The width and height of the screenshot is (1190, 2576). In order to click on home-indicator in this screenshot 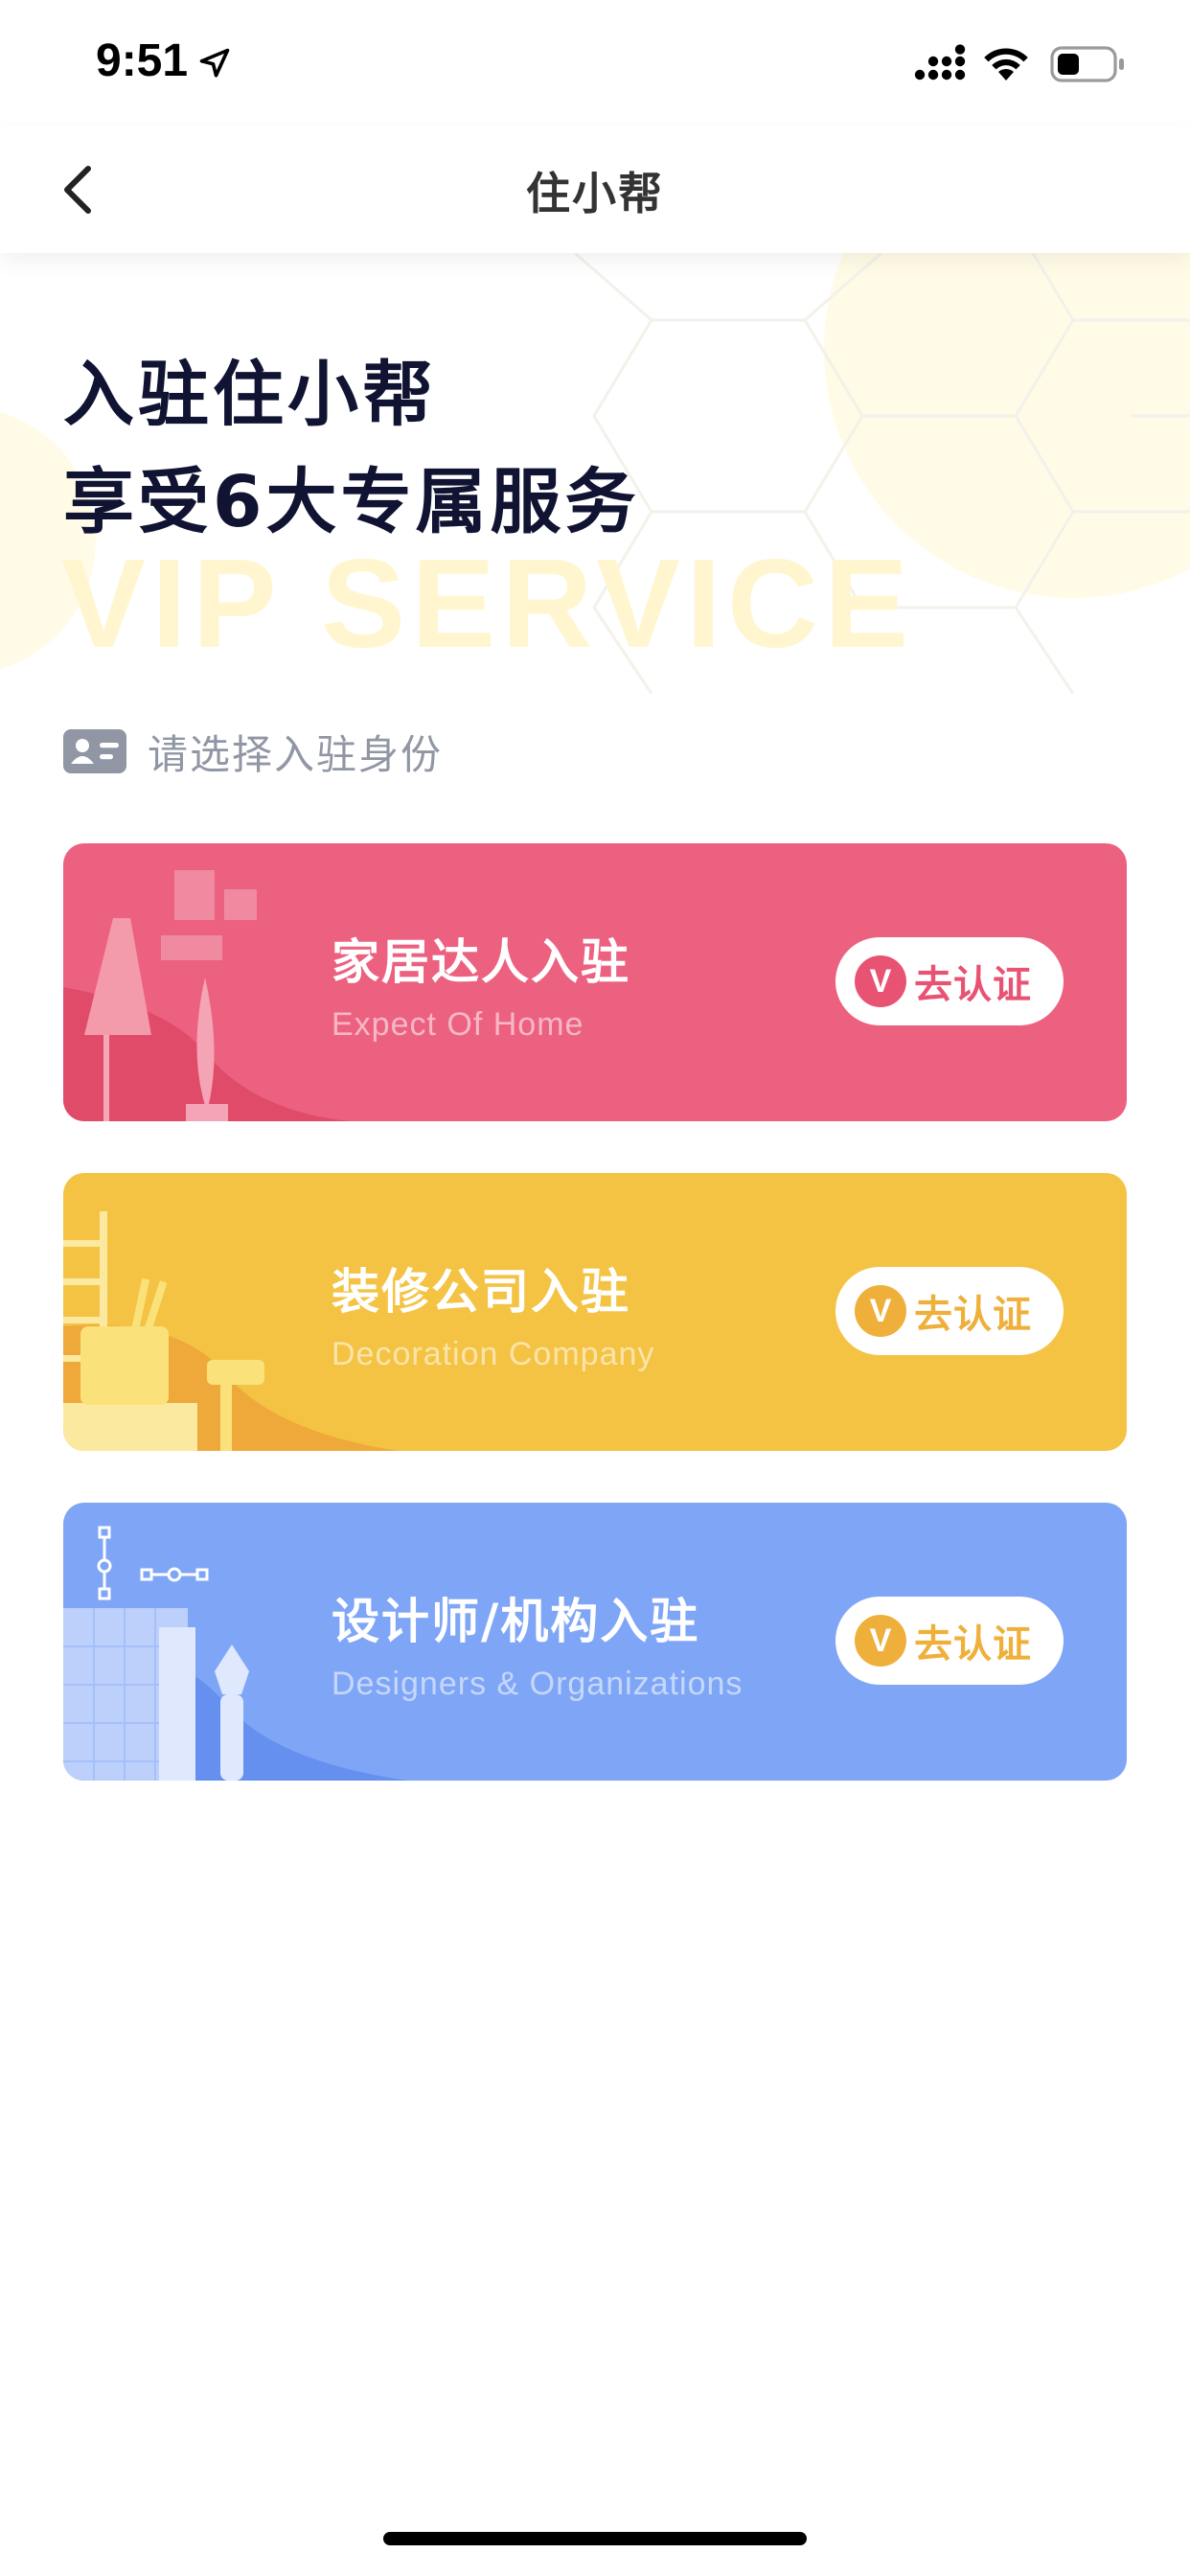, I will do `click(595, 2538)`.